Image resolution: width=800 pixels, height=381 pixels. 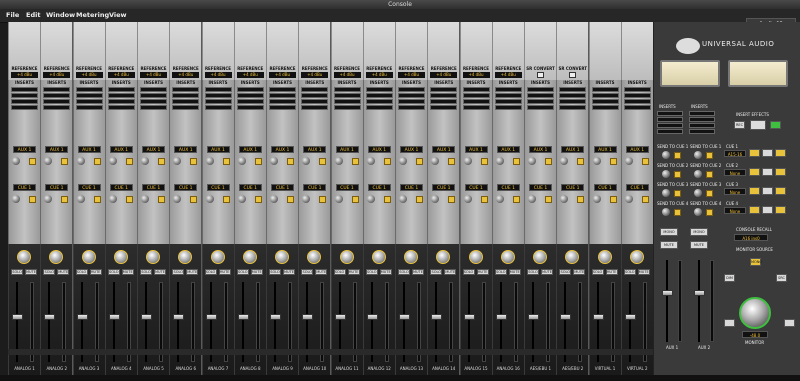 What do you see at coordinates (153, 368) in the screenshot?
I see `channel-name: ANALOG 5` at bounding box center [153, 368].